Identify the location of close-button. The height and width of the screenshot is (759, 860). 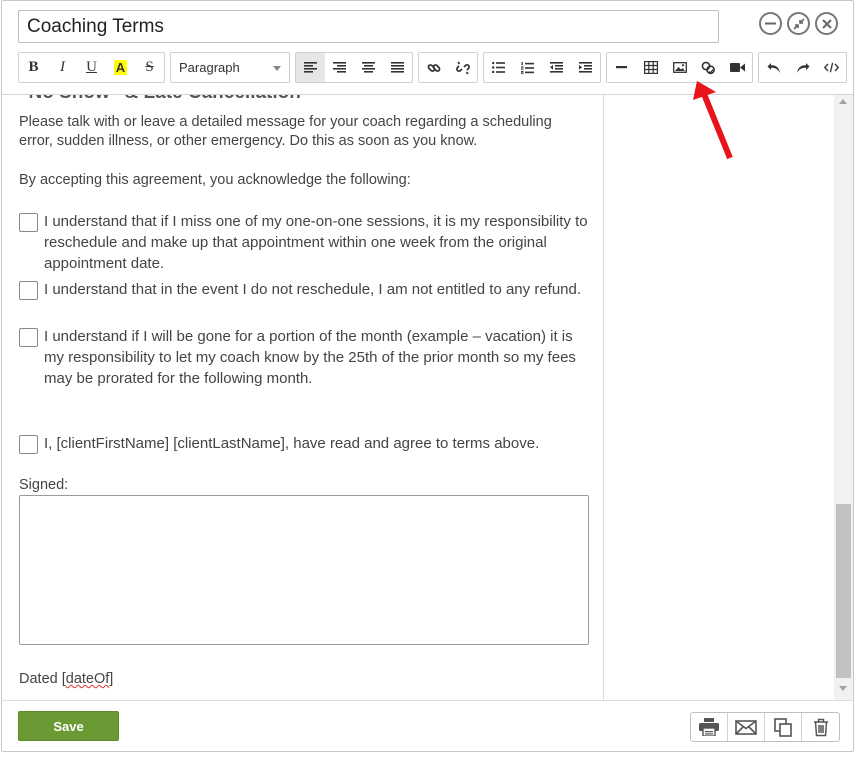
(826, 23).